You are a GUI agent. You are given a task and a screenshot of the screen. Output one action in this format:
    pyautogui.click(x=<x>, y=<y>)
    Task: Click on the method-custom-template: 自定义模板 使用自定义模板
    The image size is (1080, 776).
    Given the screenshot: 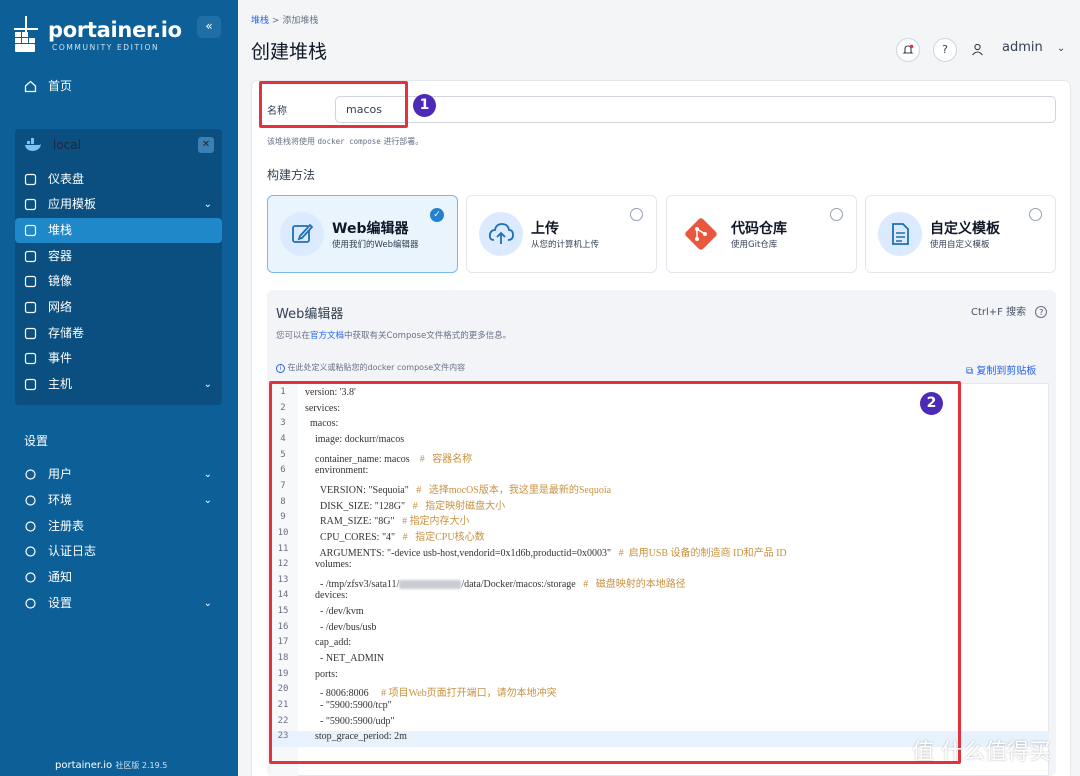 What is the action you would take?
    pyautogui.click(x=960, y=234)
    